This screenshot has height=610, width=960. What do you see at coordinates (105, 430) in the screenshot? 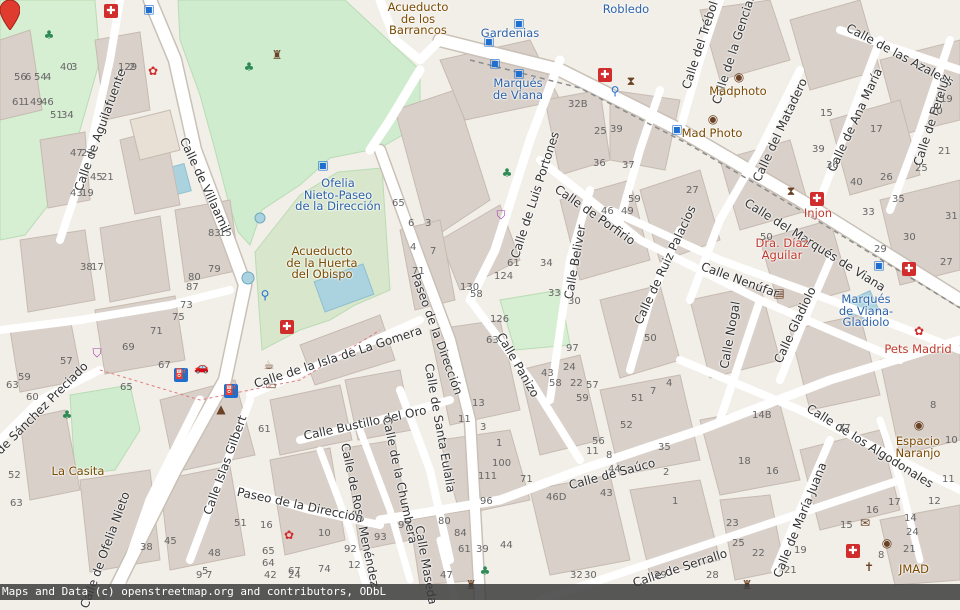
I see `park-area-southwest` at bounding box center [105, 430].